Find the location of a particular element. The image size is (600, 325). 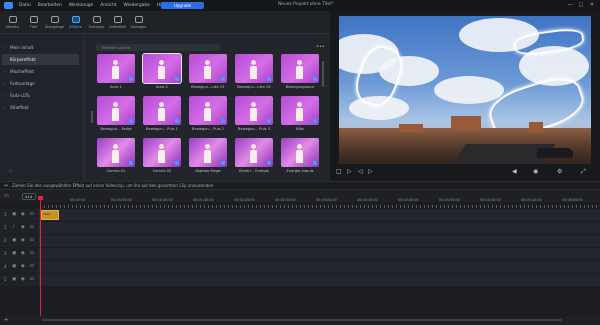

effects-scrollbar is located at coordinates (323, 74).